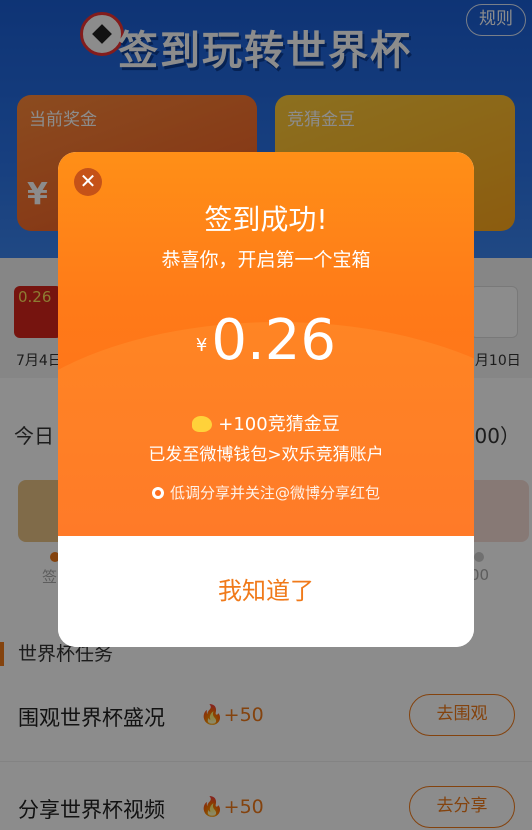 The width and height of the screenshot is (532, 830). I want to click on reward-amount: ¥0.26, so click(266, 340).